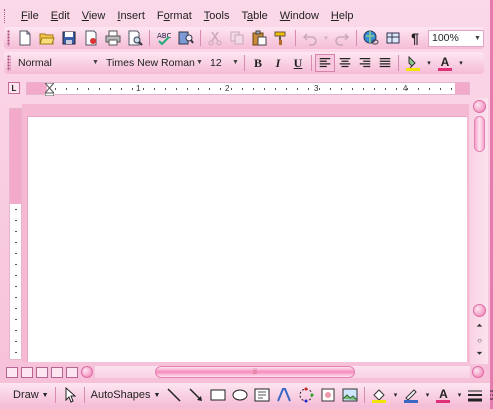 This screenshot has height=409, width=493. Describe the element at coordinates (218, 395) in the screenshot. I see `rectangle-icon` at that location.